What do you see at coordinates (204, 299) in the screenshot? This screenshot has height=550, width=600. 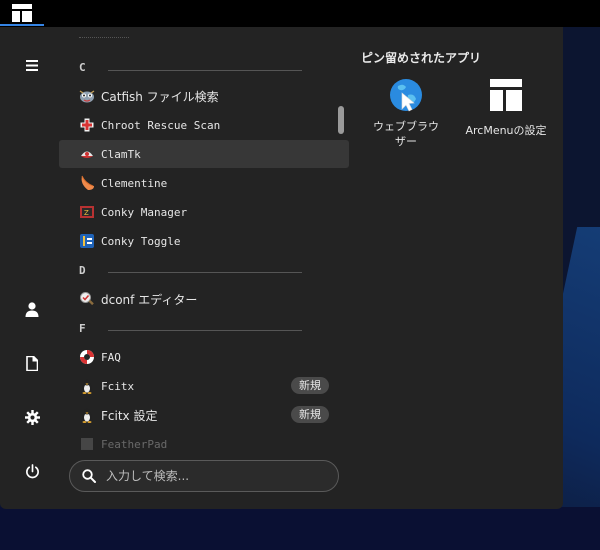 I see `app-item-dconf-editor: dconf エディター` at bounding box center [204, 299].